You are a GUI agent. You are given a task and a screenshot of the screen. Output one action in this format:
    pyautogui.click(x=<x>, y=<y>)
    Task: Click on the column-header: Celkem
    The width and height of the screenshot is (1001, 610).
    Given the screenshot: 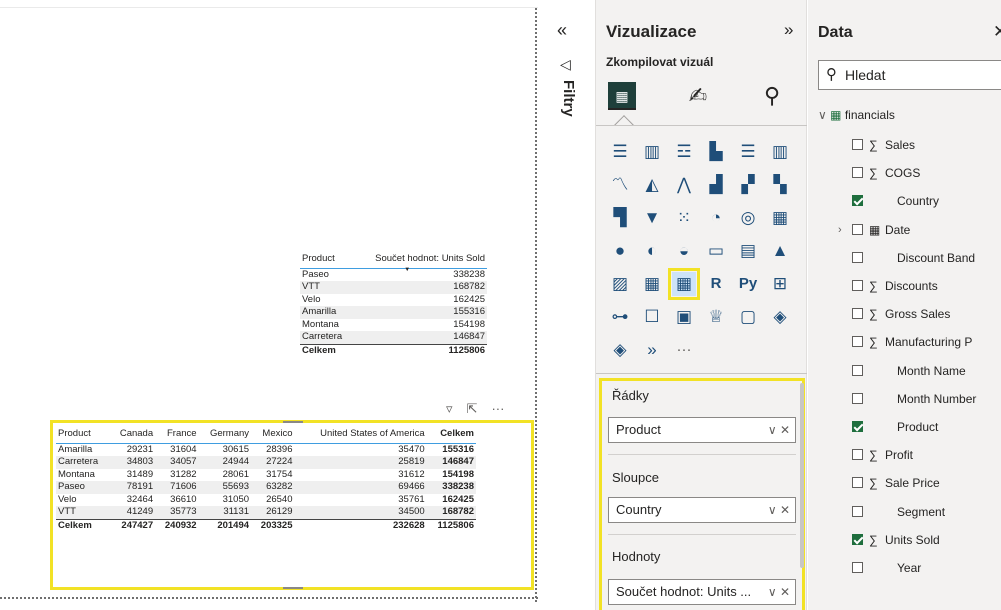 What is the action you would take?
    pyautogui.click(x=451, y=434)
    